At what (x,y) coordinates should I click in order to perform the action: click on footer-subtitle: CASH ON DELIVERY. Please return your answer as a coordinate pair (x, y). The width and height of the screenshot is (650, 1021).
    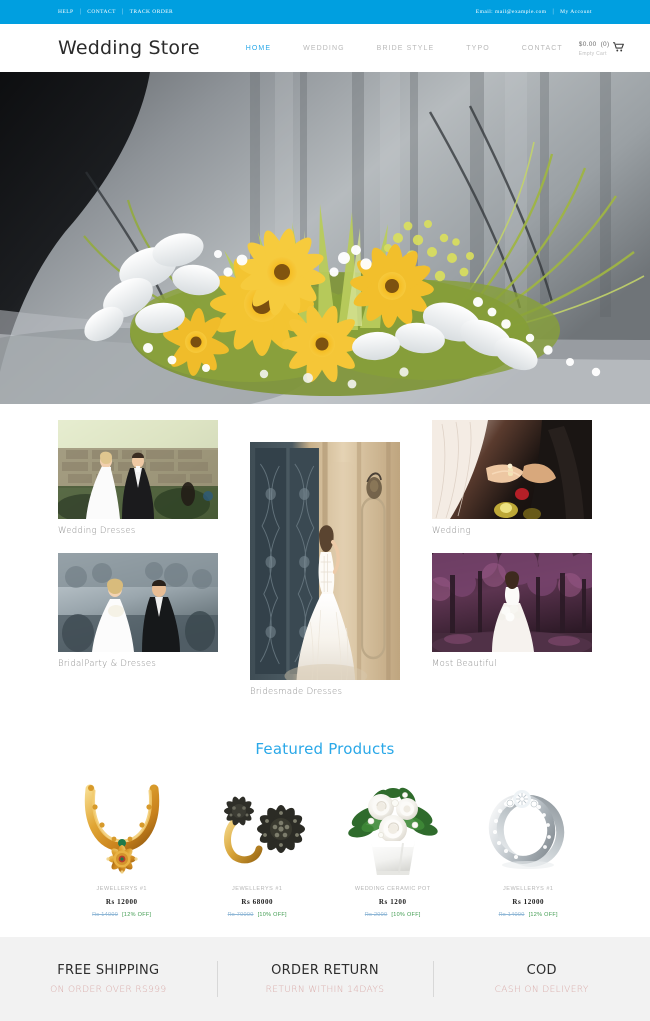
    Looking at the image, I should click on (541, 990).